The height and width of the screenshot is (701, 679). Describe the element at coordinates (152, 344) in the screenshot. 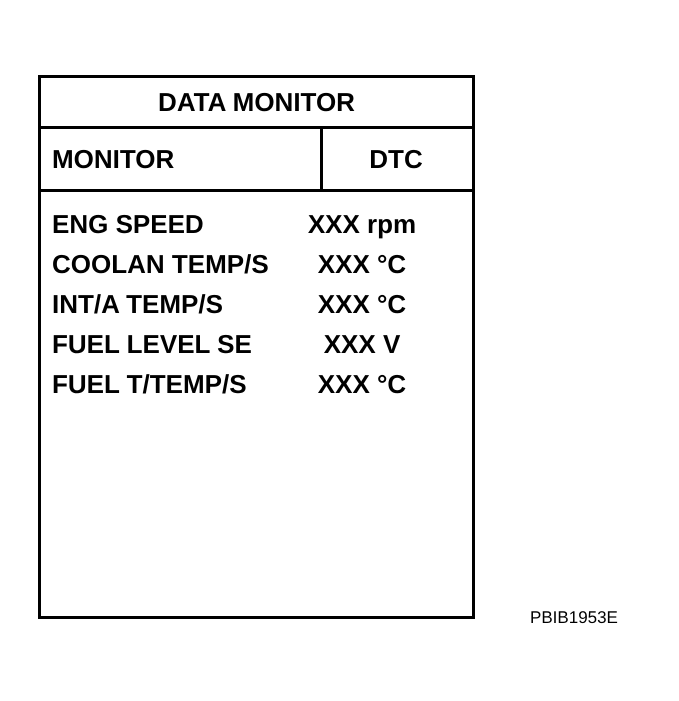

I see `monitor-item-label: FUEL LEVEL SE` at that location.